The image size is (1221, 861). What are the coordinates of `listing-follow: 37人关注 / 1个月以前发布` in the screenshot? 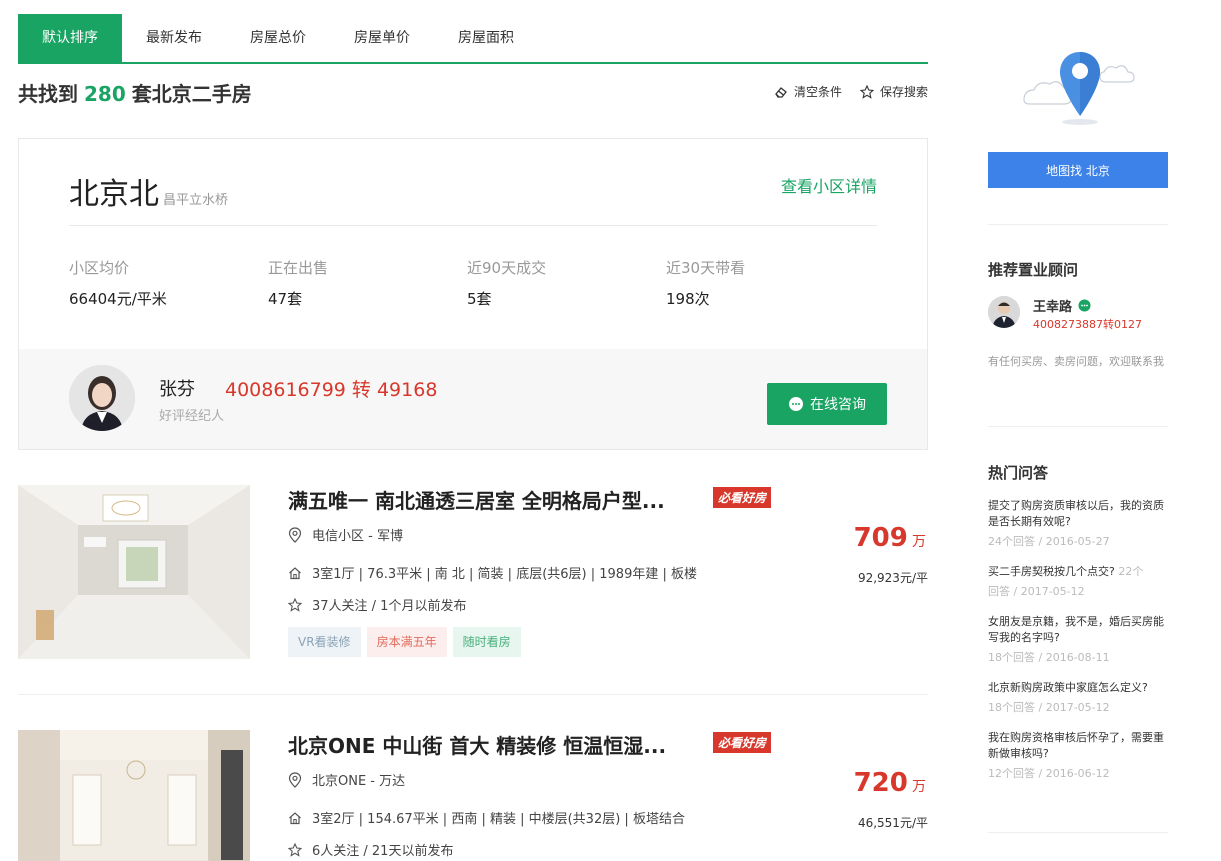 It's located at (389, 606).